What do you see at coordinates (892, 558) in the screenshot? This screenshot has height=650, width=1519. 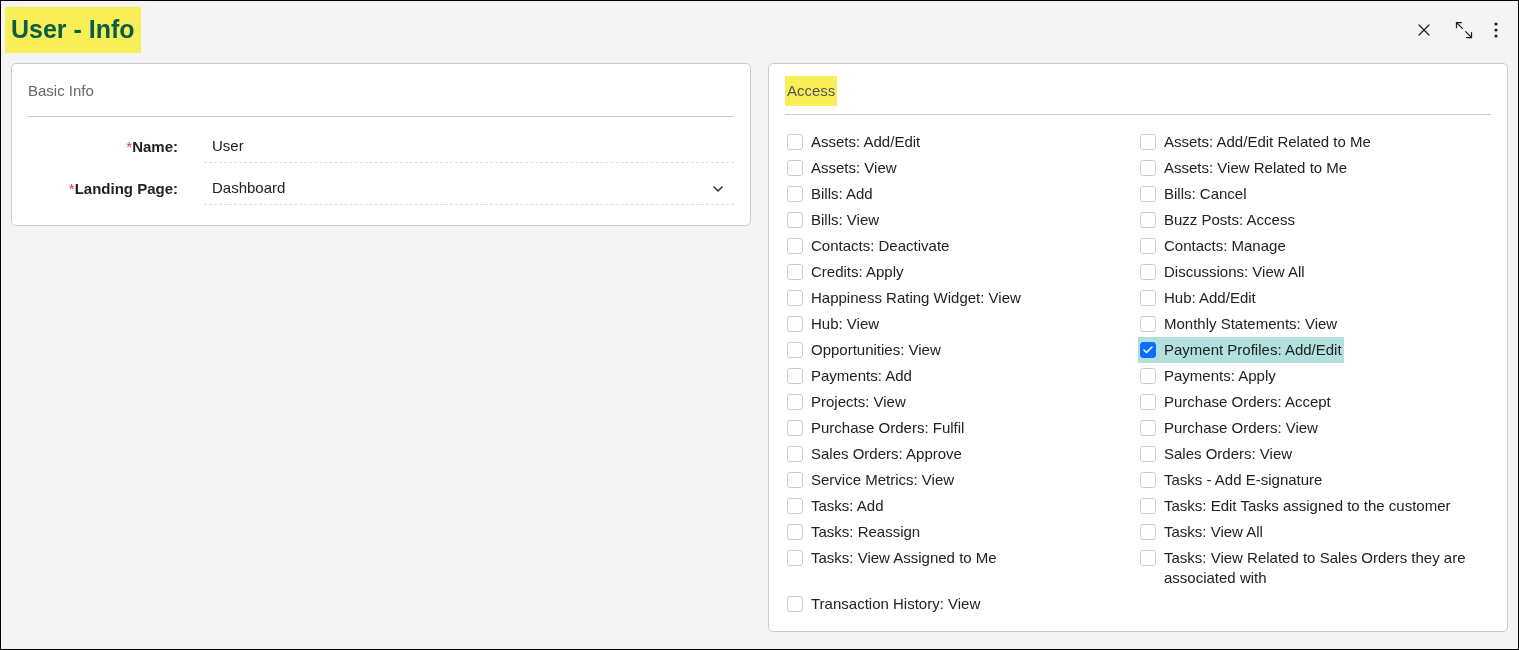 I see `permission-checkbox: Tasks: View Assigned to Me` at bounding box center [892, 558].